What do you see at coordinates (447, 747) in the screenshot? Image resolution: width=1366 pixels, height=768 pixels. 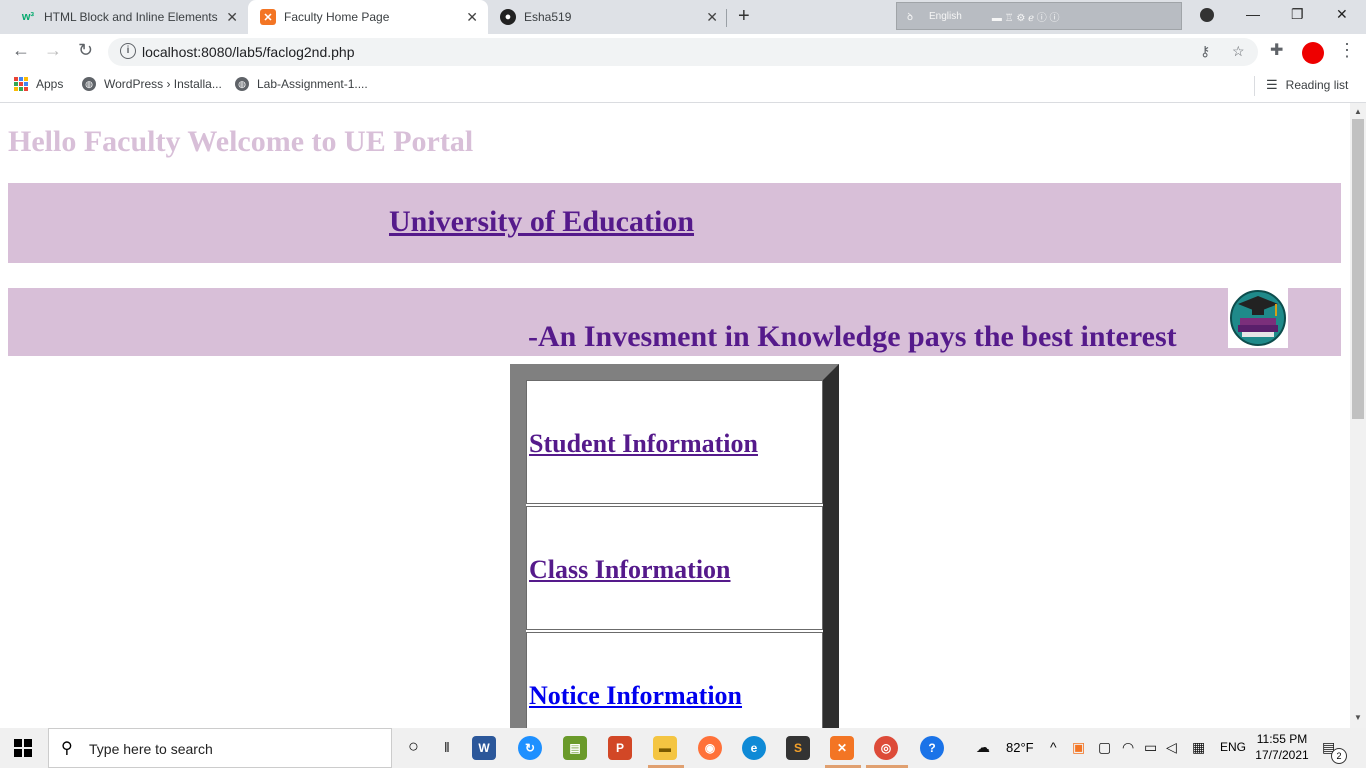 I see `task-view-icon: ‖` at bounding box center [447, 747].